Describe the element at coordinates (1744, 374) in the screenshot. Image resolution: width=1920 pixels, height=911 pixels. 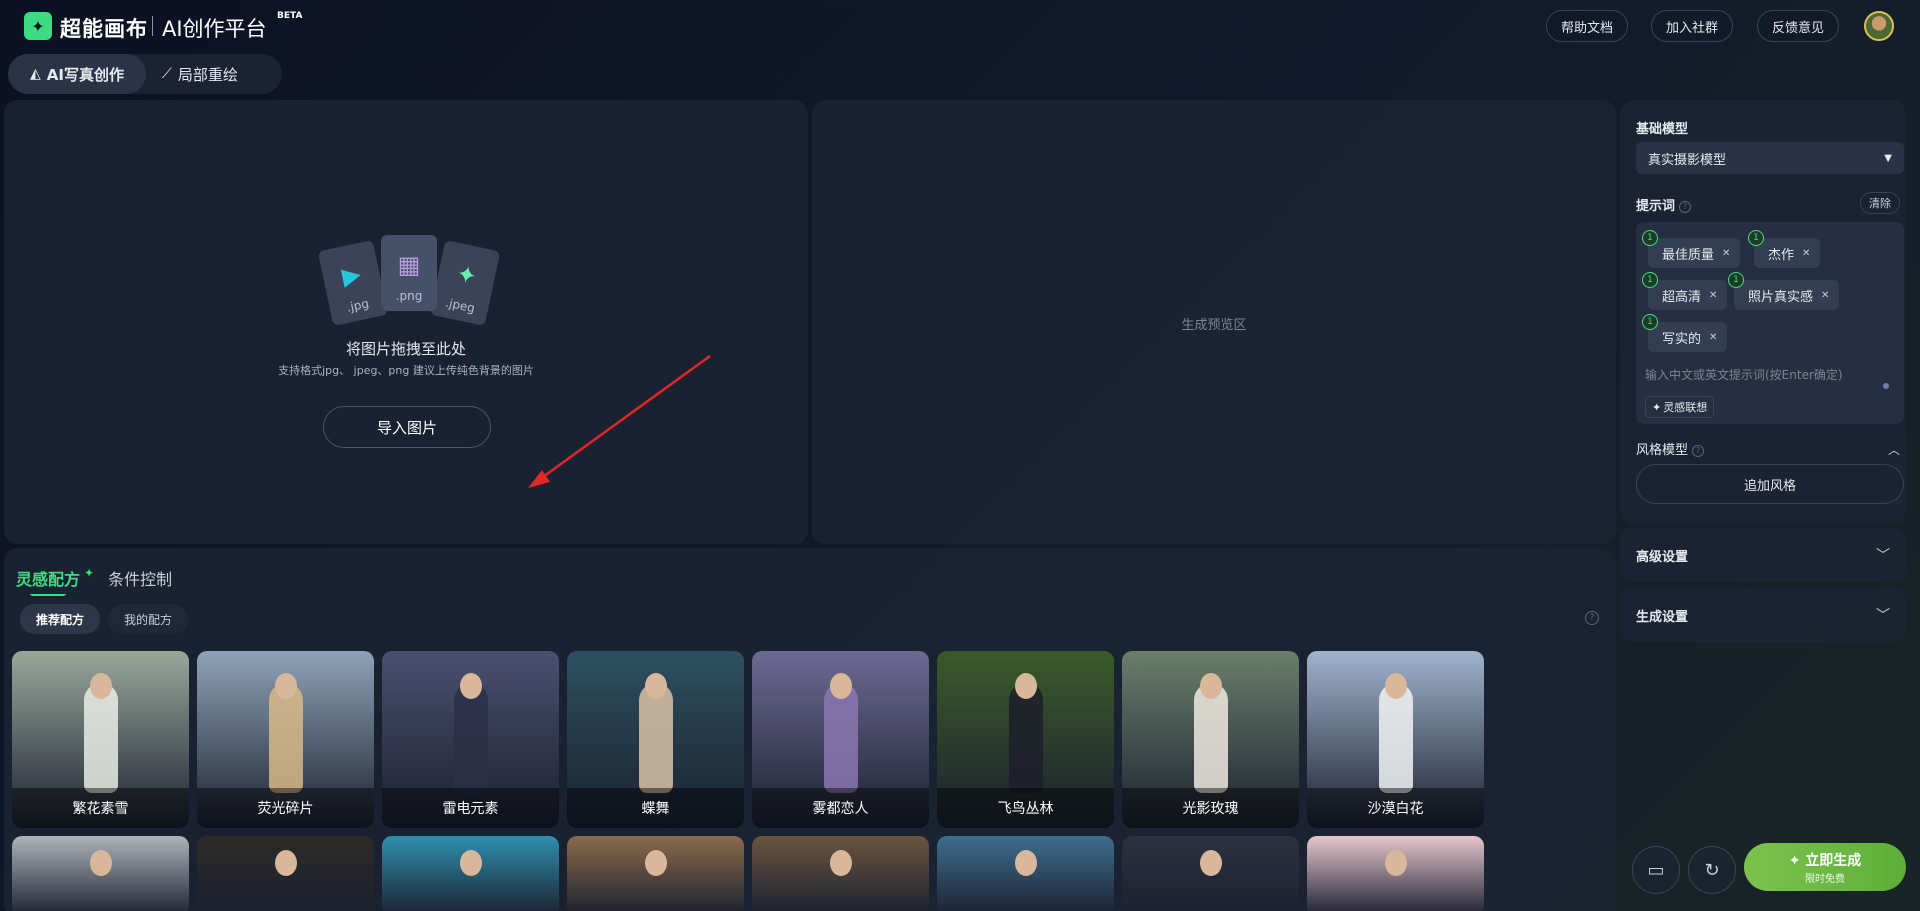
I see `prompt-input-placeholder: 输入中文或英文提示词(按Enter确定)` at that location.